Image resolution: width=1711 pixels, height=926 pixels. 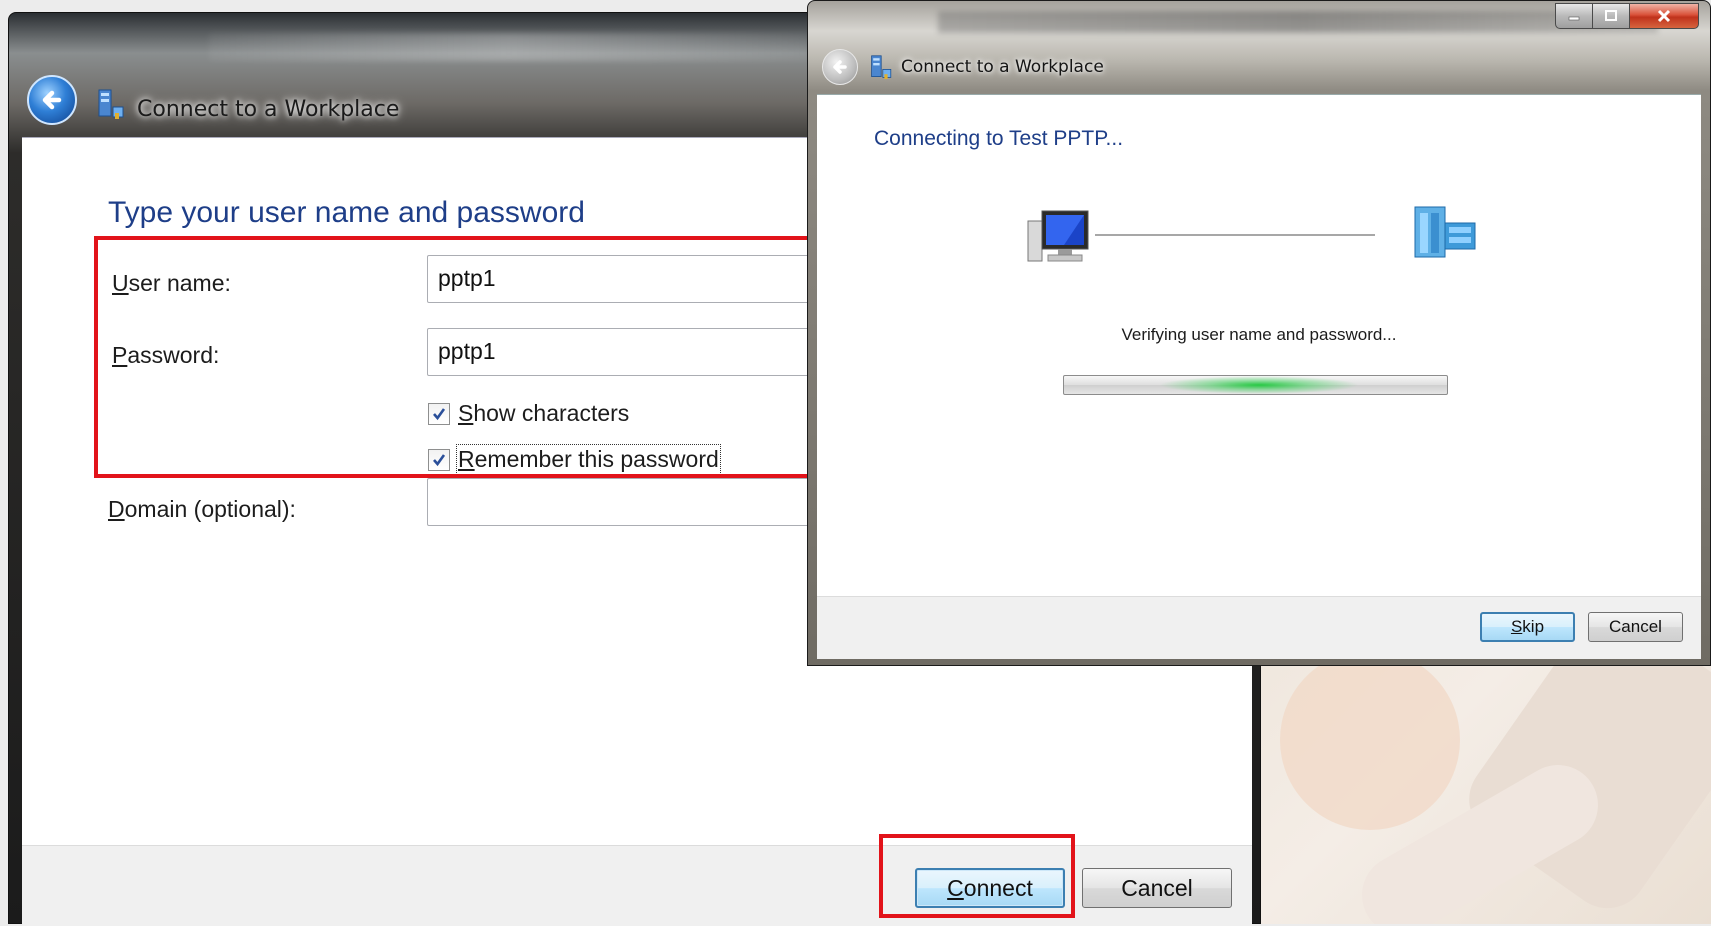 I want to click on close-icon, so click(x=1664, y=16).